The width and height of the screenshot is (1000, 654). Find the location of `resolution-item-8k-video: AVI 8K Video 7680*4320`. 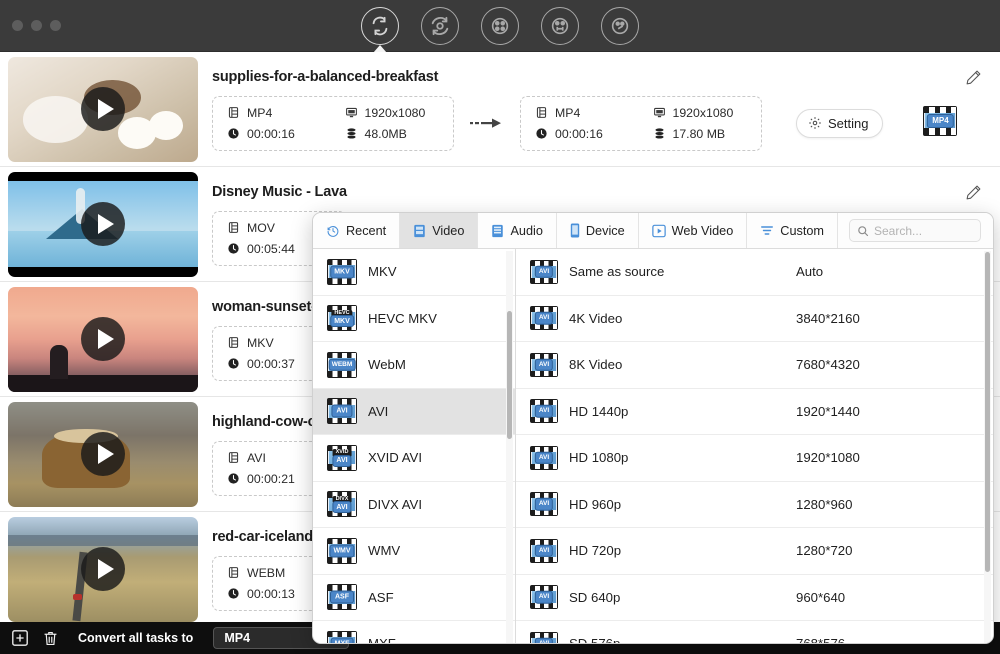

resolution-item-8k-video: AVI 8K Video 7680*4320 is located at coordinates (754, 365).